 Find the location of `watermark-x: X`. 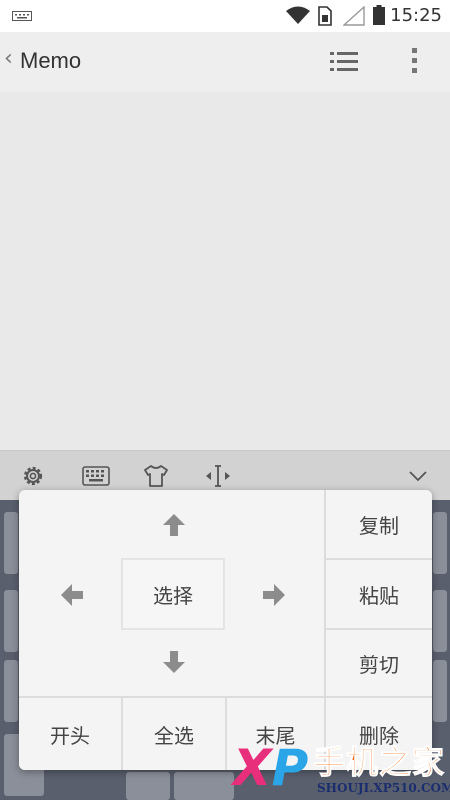

watermark-x: X is located at coordinates (252, 768).